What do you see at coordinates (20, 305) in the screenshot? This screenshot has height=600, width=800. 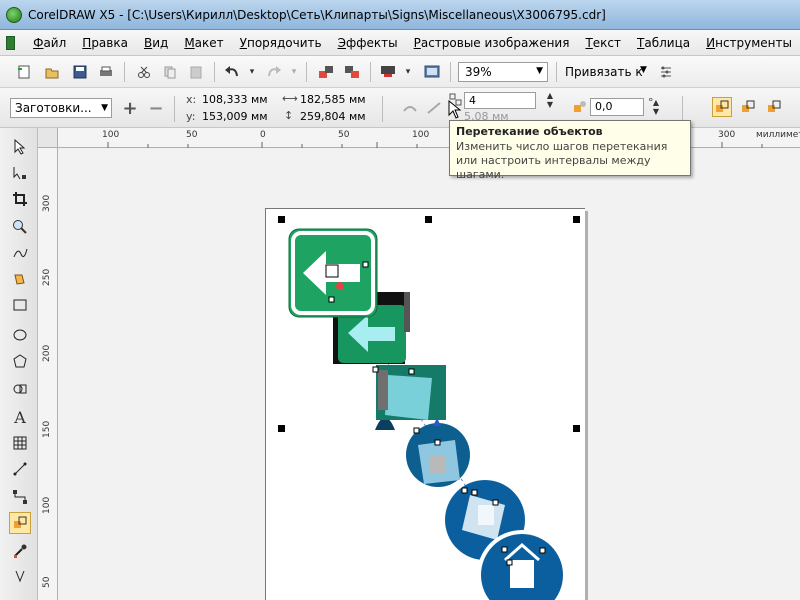 I see `rectangle-tool-icon` at bounding box center [20, 305].